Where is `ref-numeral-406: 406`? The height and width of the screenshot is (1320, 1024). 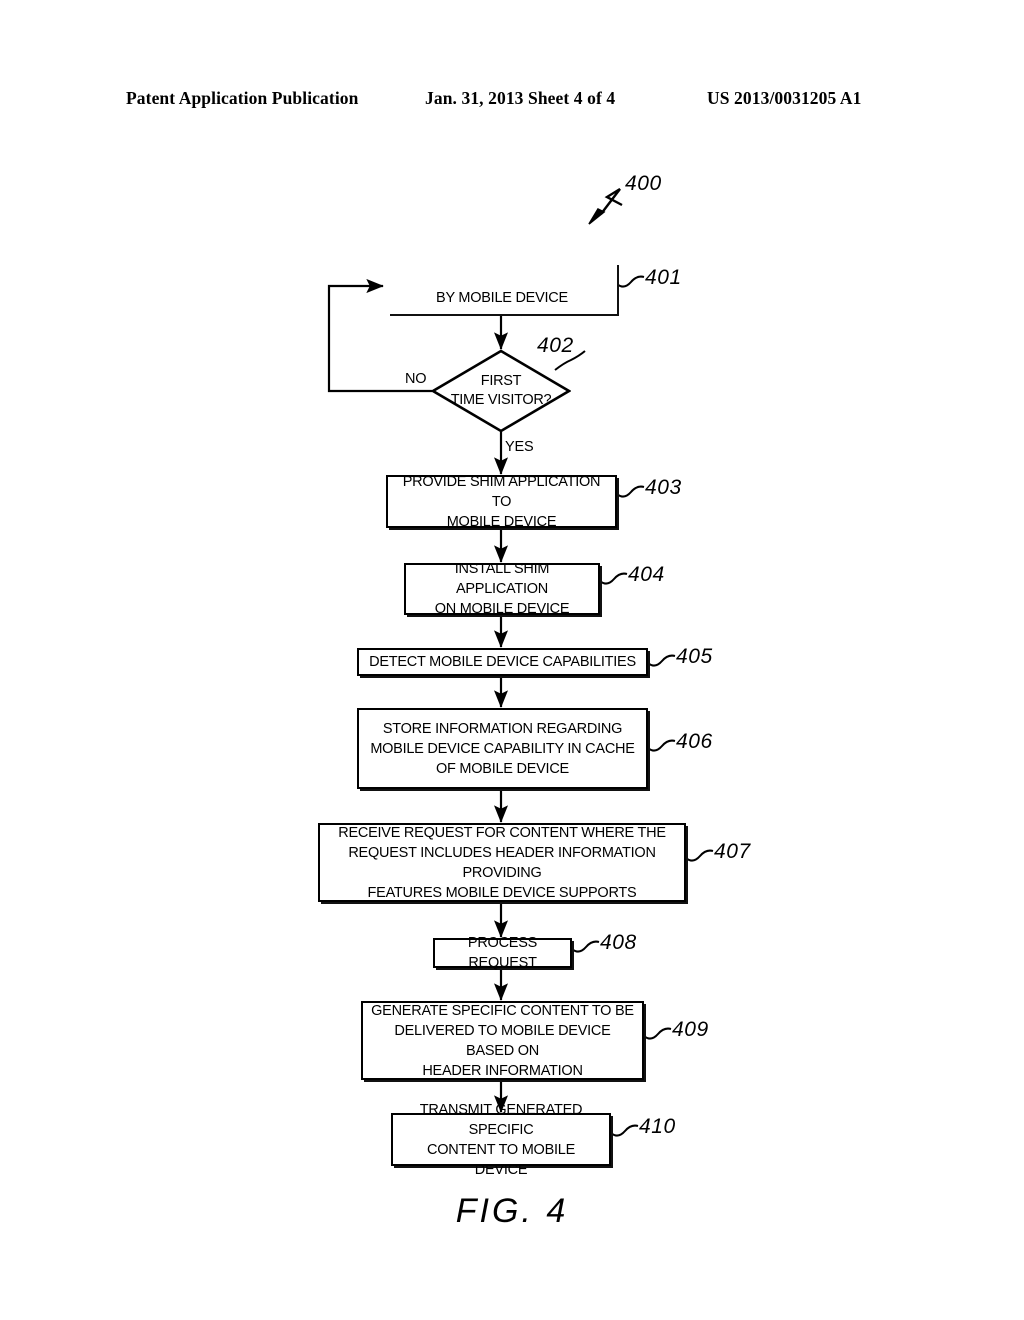 ref-numeral-406: 406 is located at coordinates (694, 741).